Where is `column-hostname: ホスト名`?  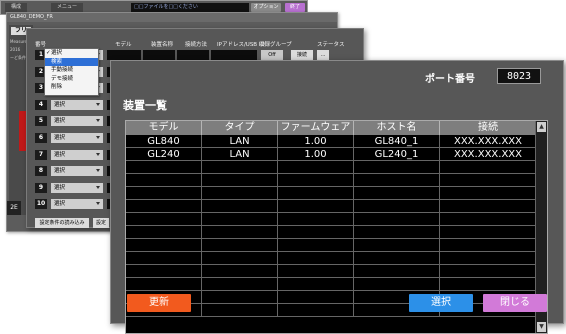 column-hostname: ホスト名 is located at coordinates (397, 128).